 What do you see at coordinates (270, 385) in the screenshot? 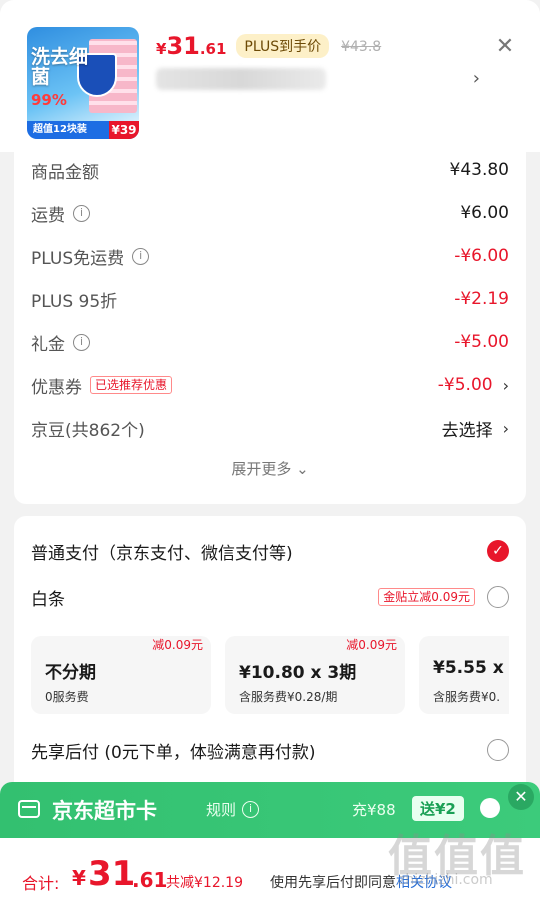
I see `detail-row-coupon: 优惠券 已选推荐优惠 -¥5.00 ›` at bounding box center [270, 385].